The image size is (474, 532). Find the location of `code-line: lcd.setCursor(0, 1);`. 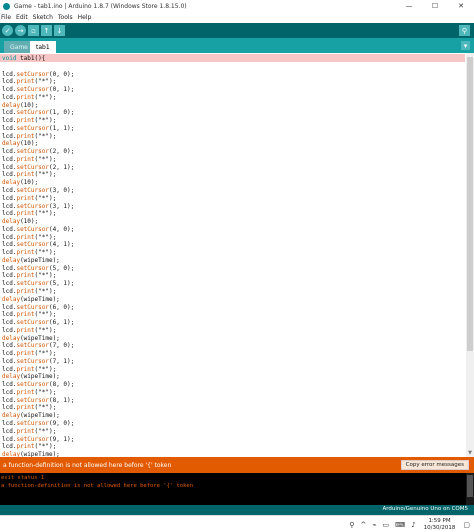

code-line: lcd.setCursor(0, 1); is located at coordinates (38, 90).